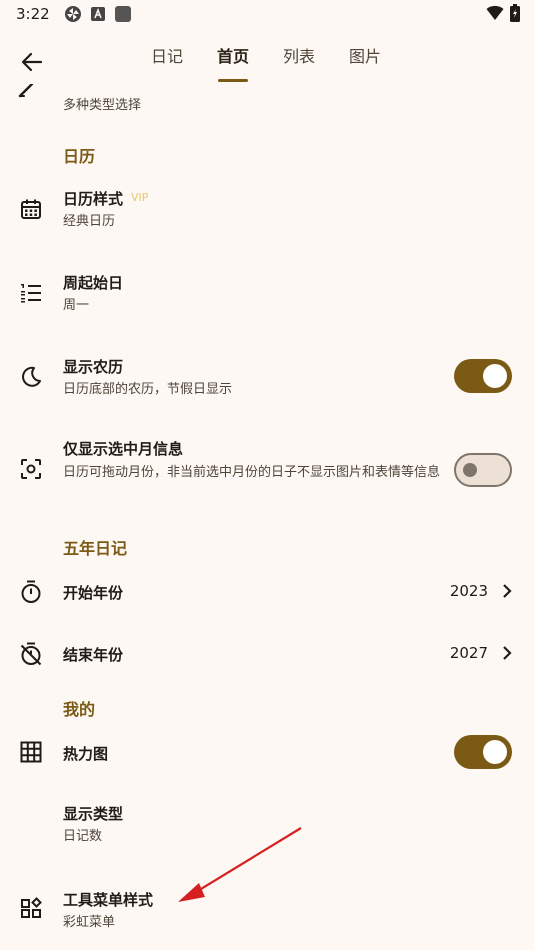  I want to click on calendar-icon, so click(31, 209).